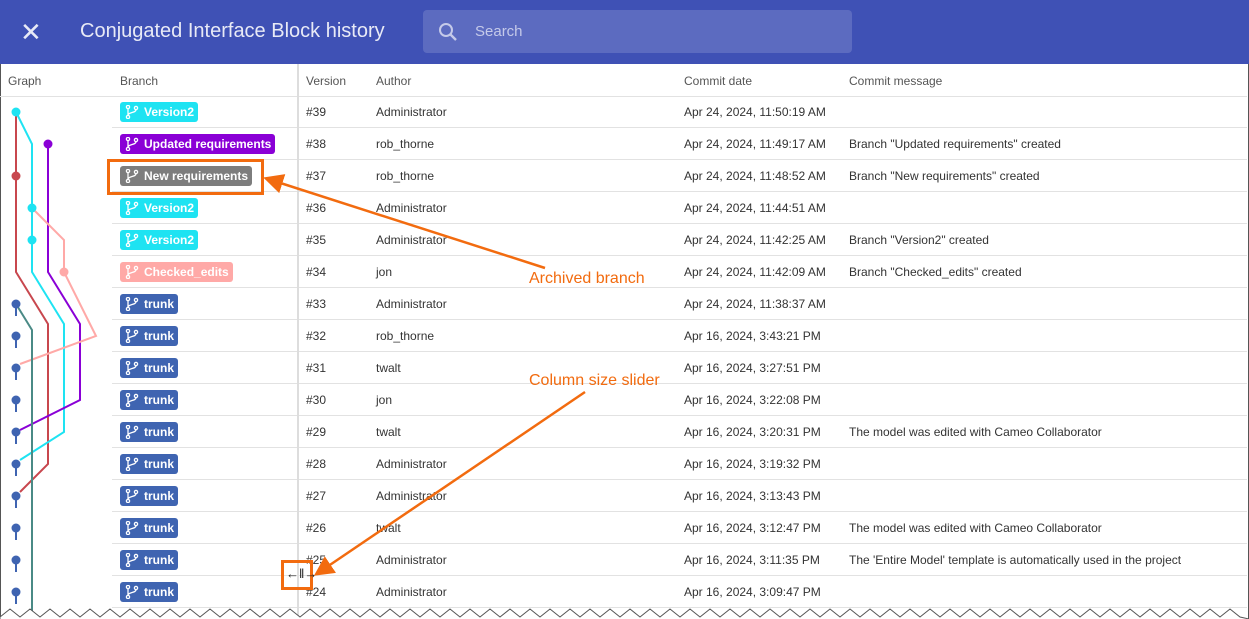 The width and height of the screenshot is (1249, 619). Describe the element at coordinates (388, 368) in the screenshot. I see `author-cell: twalt` at that location.